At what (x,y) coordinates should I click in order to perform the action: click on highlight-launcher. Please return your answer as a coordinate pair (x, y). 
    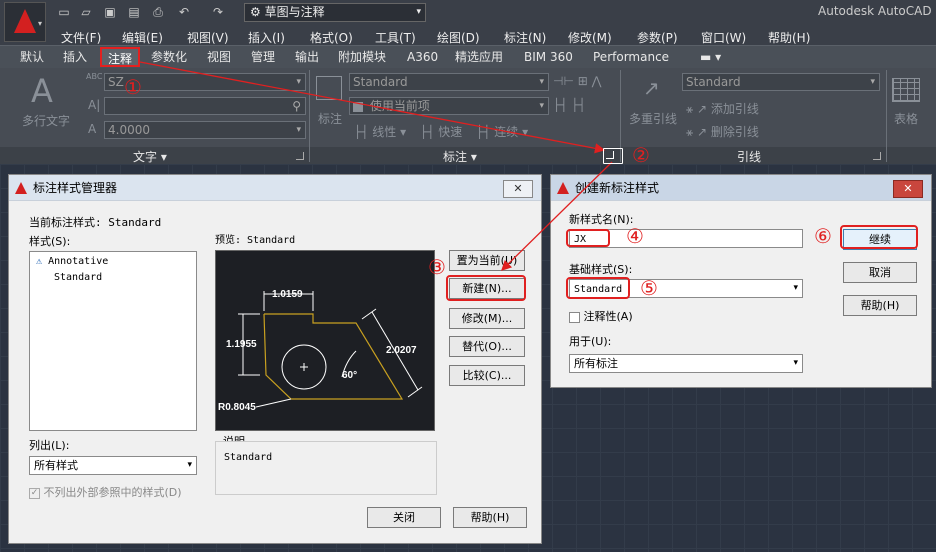
    Looking at the image, I should click on (613, 156).